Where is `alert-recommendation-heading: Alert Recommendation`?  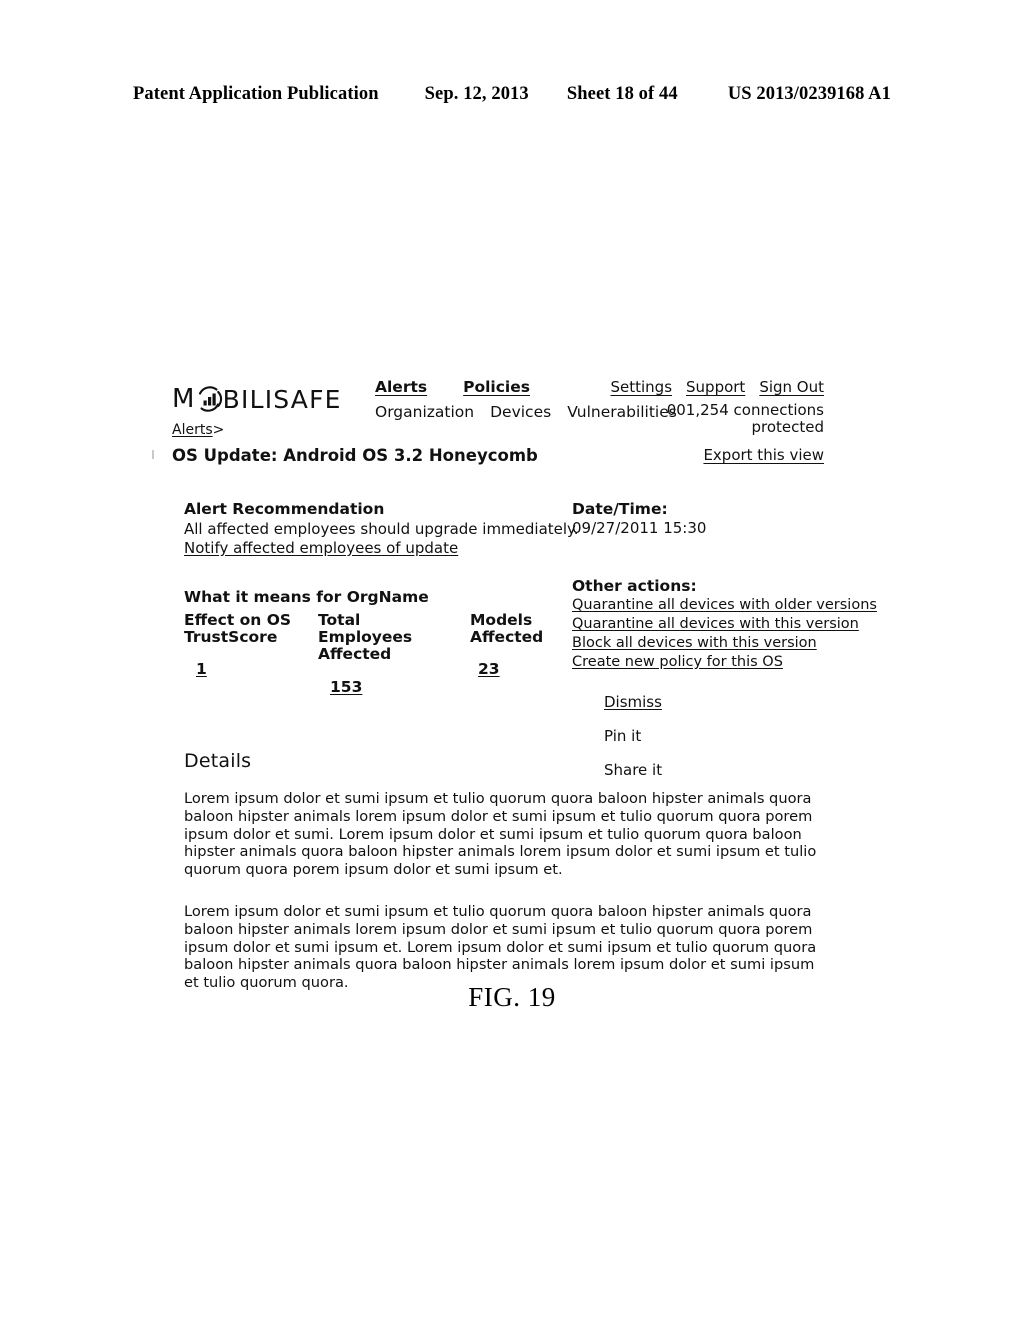 alert-recommendation-heading: Alert Recommendation is located at coordinates (284, 509).